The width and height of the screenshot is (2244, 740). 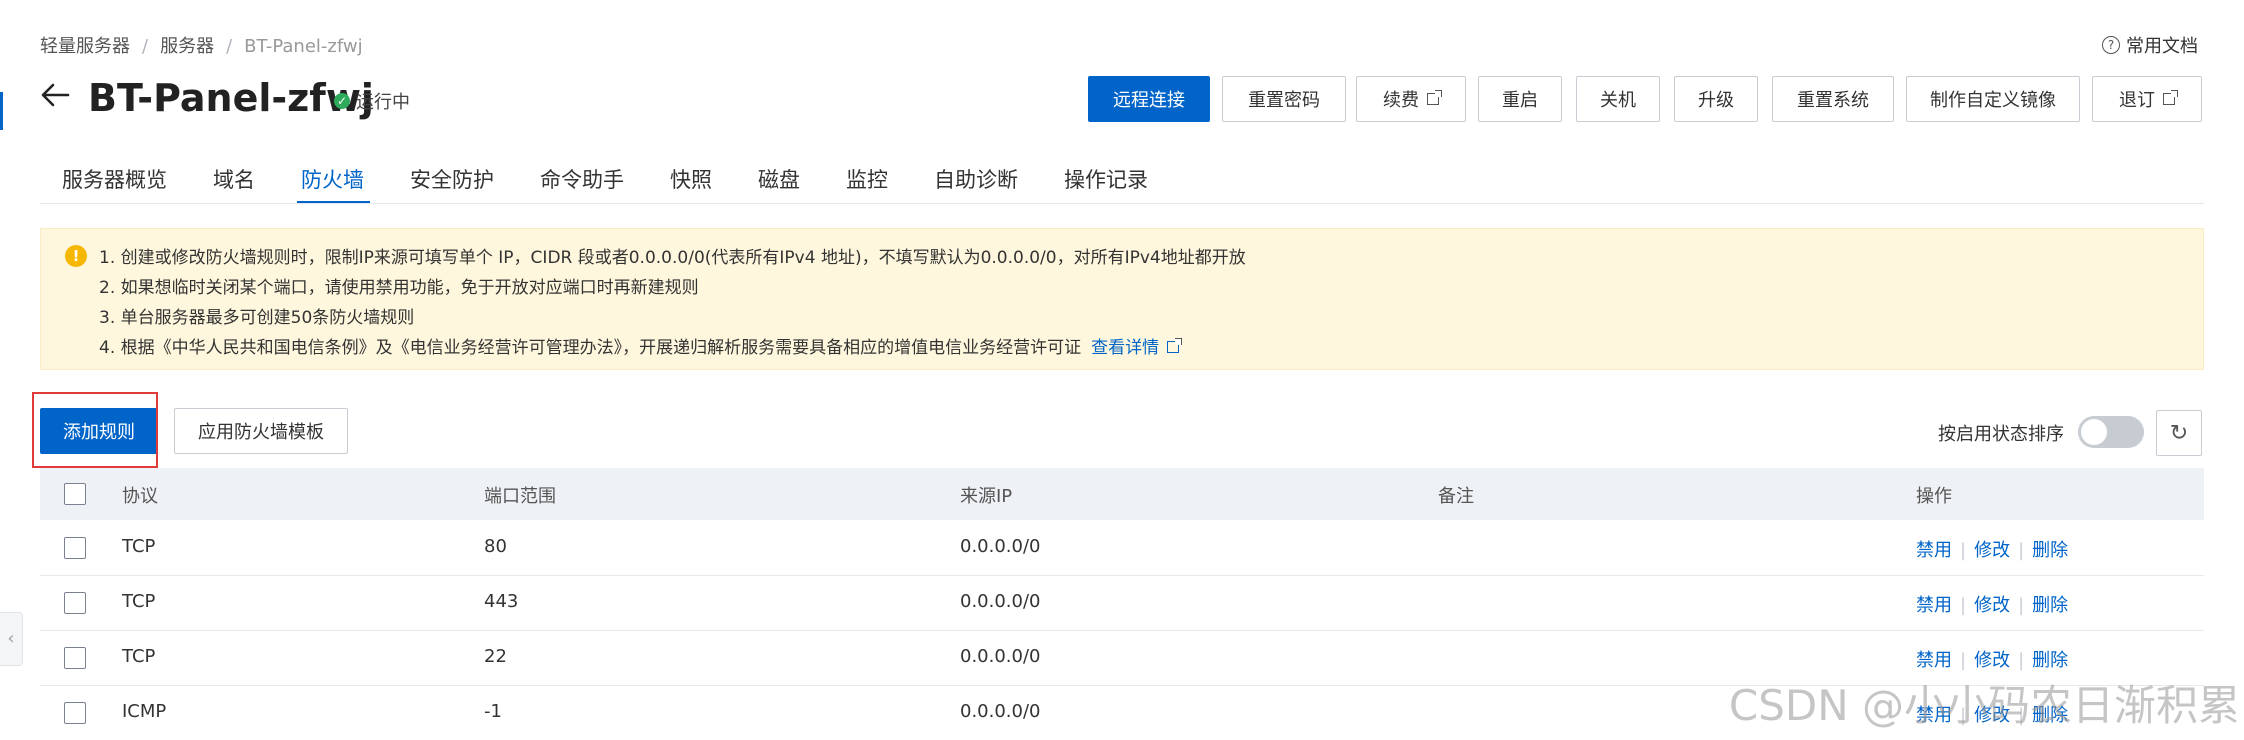 I want to click on back-arrow-icon, so click(x=55, y=95).